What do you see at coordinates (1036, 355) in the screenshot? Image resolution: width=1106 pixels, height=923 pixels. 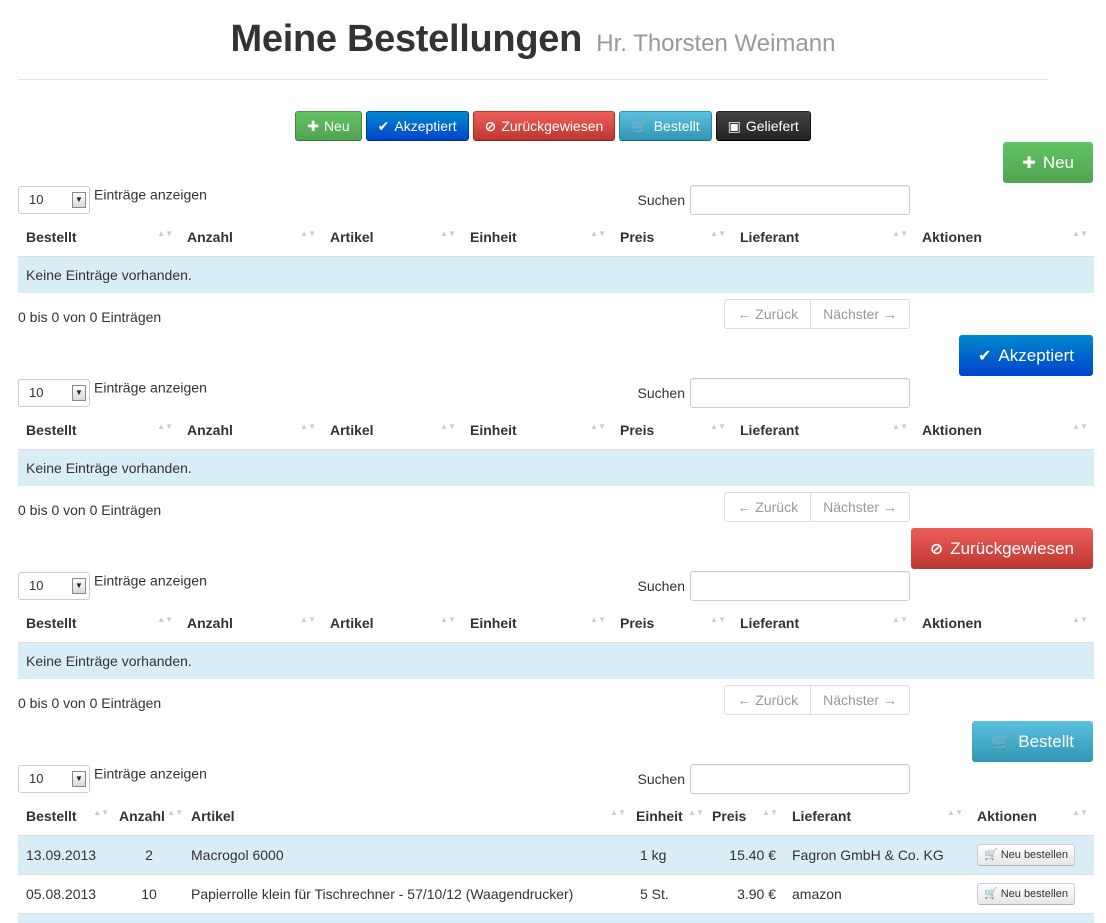 I see `section-button-label: Akzeptiert` at bounding box center [1036, 355].